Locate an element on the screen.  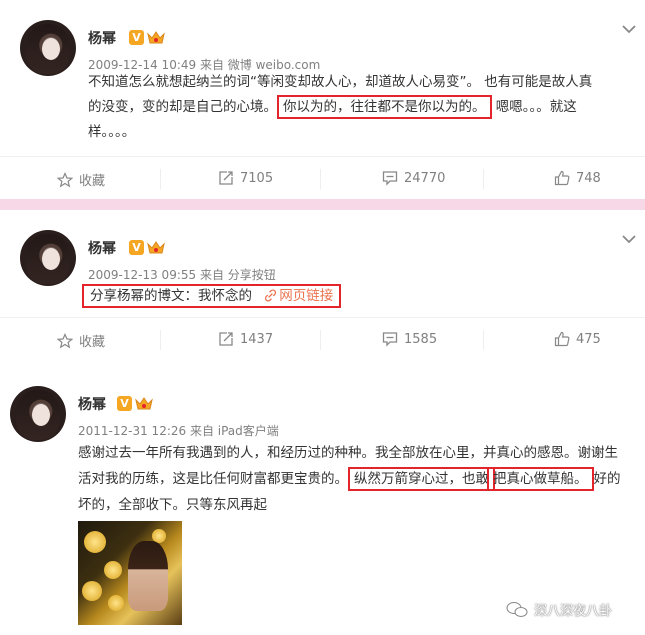
post-meta: 2009-12-13 09:55 来自 分享按钮 is located at coordinates (182, 275).